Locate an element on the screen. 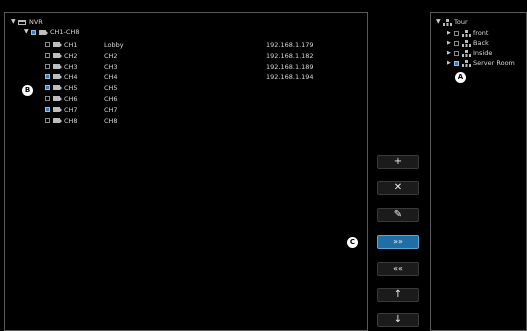 Image resolution: width=527 pixels, height=331 pixels. pencil-icon: ✎ is located at coordinates (398, 214).